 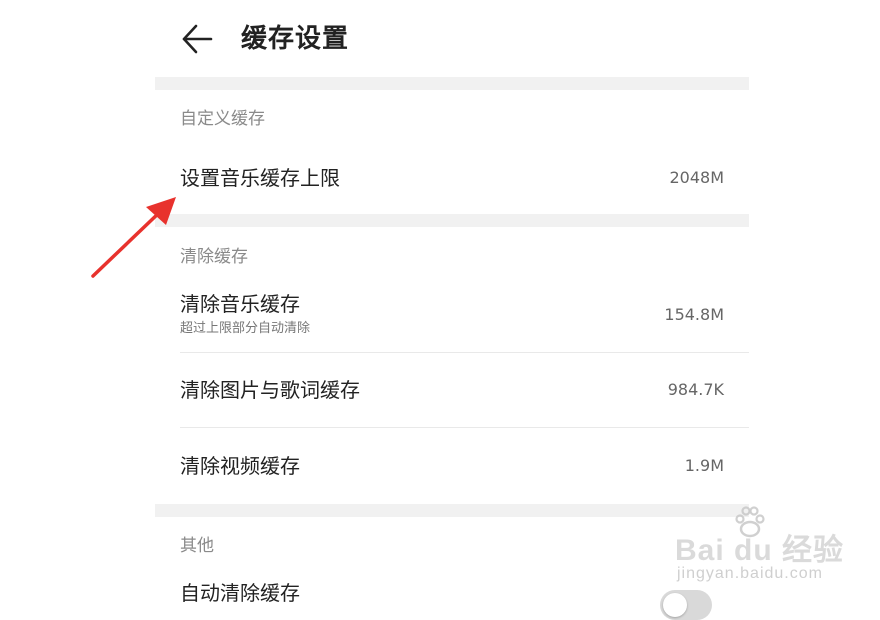 I want to click on auto-clear-cache-toggle, so click(x=686, y=605).